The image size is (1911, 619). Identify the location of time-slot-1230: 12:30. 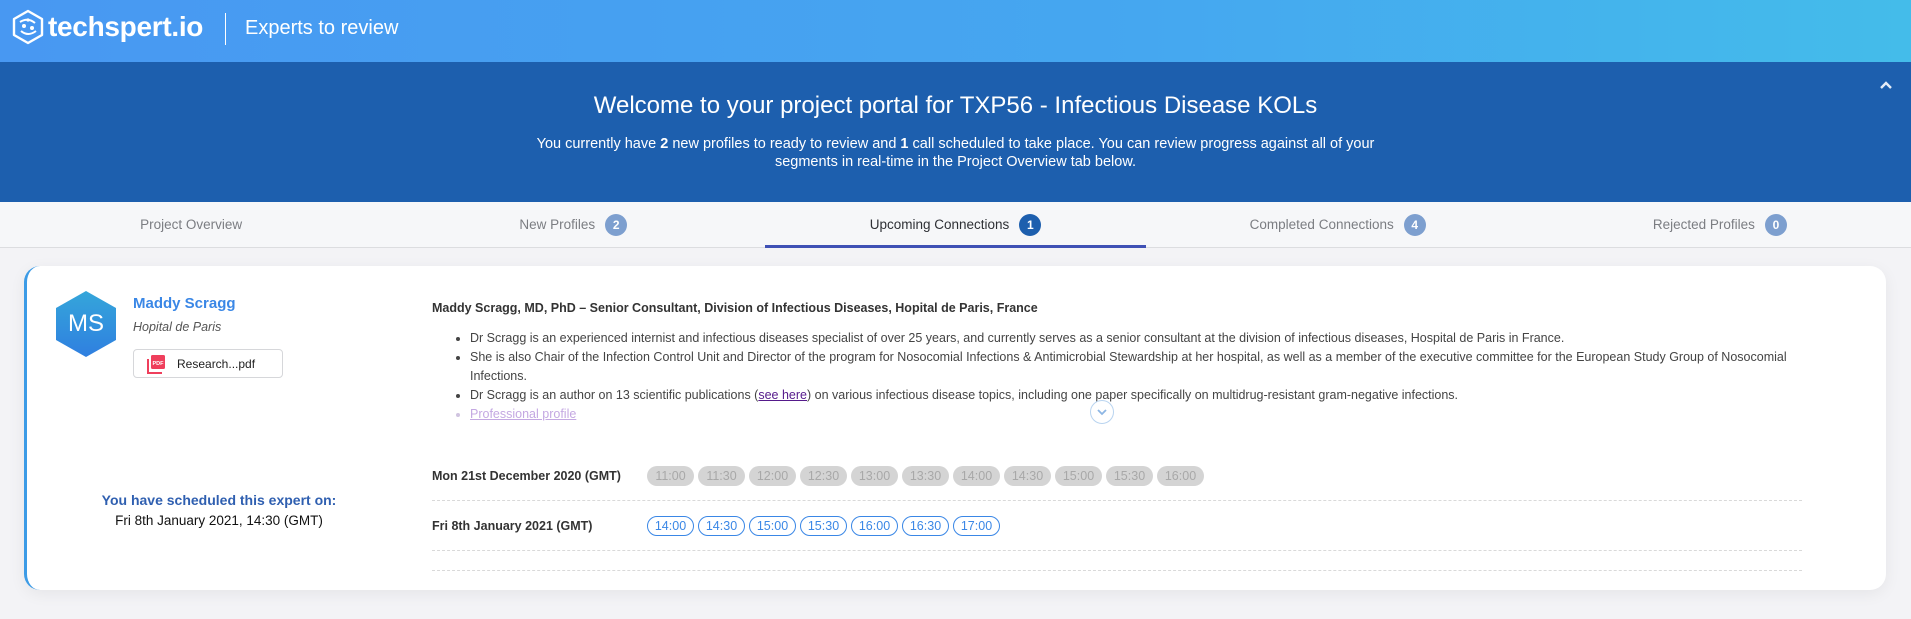
(823, 475).